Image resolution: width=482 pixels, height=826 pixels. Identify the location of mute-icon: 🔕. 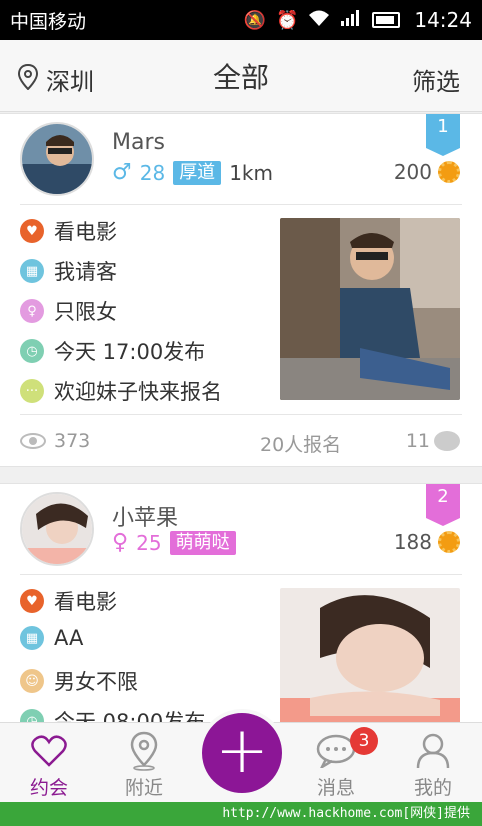
(254, 20).